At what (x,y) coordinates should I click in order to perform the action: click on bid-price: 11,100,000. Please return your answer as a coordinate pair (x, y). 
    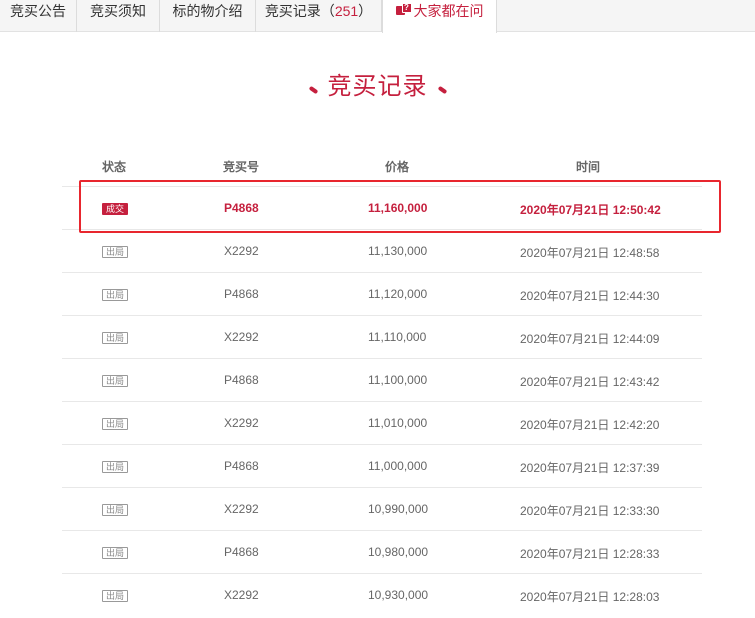
    Looking at the image, I should click on (398, 380).